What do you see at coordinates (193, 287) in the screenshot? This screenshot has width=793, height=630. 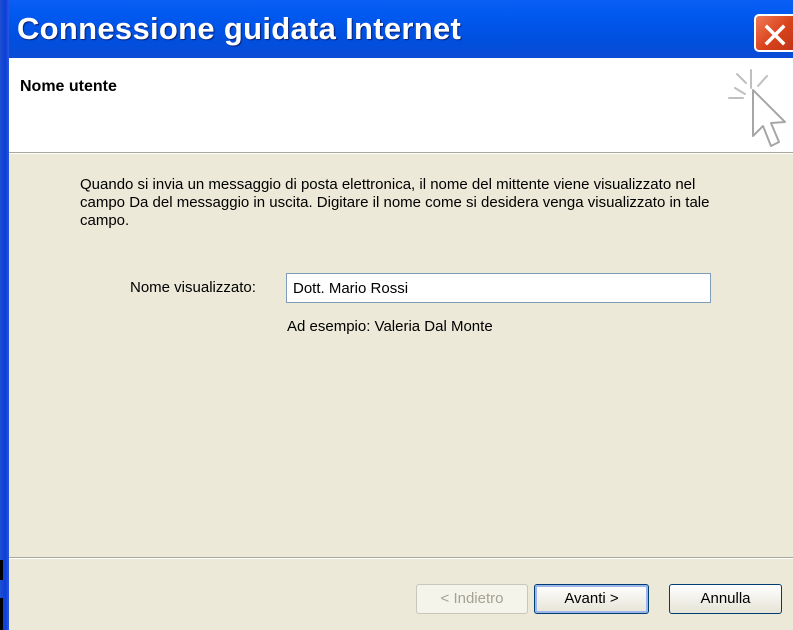 I see `display-name-label: Nome visualizzato:` at bounding box center [193, 287].